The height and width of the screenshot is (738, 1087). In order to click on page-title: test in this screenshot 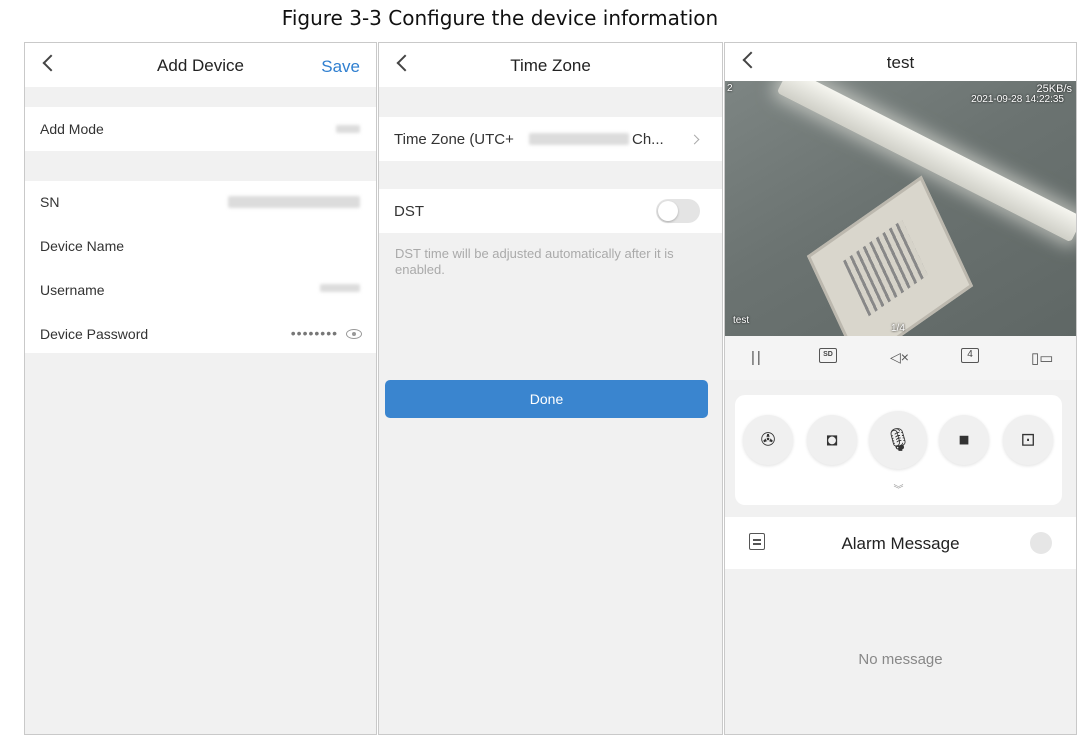, I will do `click(900, 62)`.